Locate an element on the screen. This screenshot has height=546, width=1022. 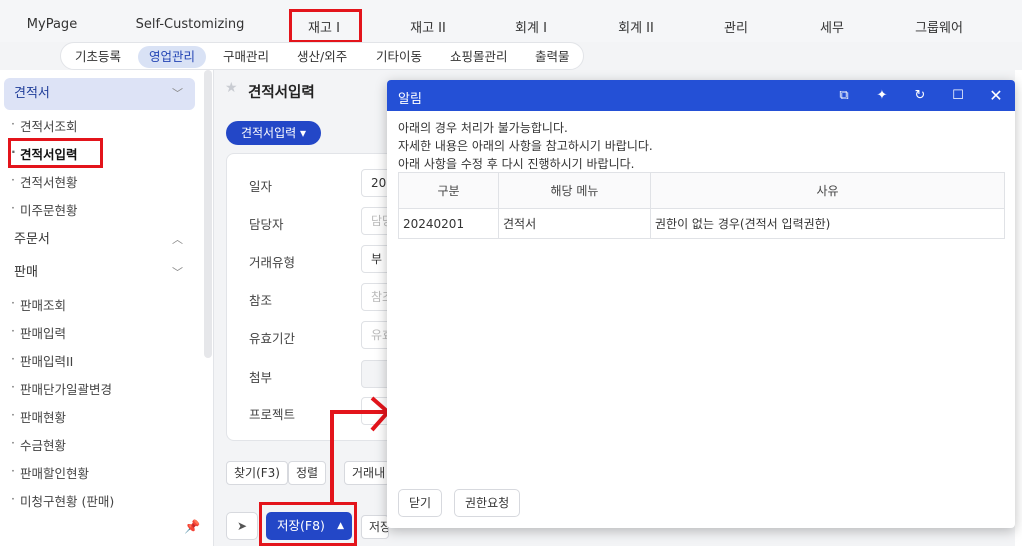
find-button: 찾기(F3) is located at coordinates (257, 473).